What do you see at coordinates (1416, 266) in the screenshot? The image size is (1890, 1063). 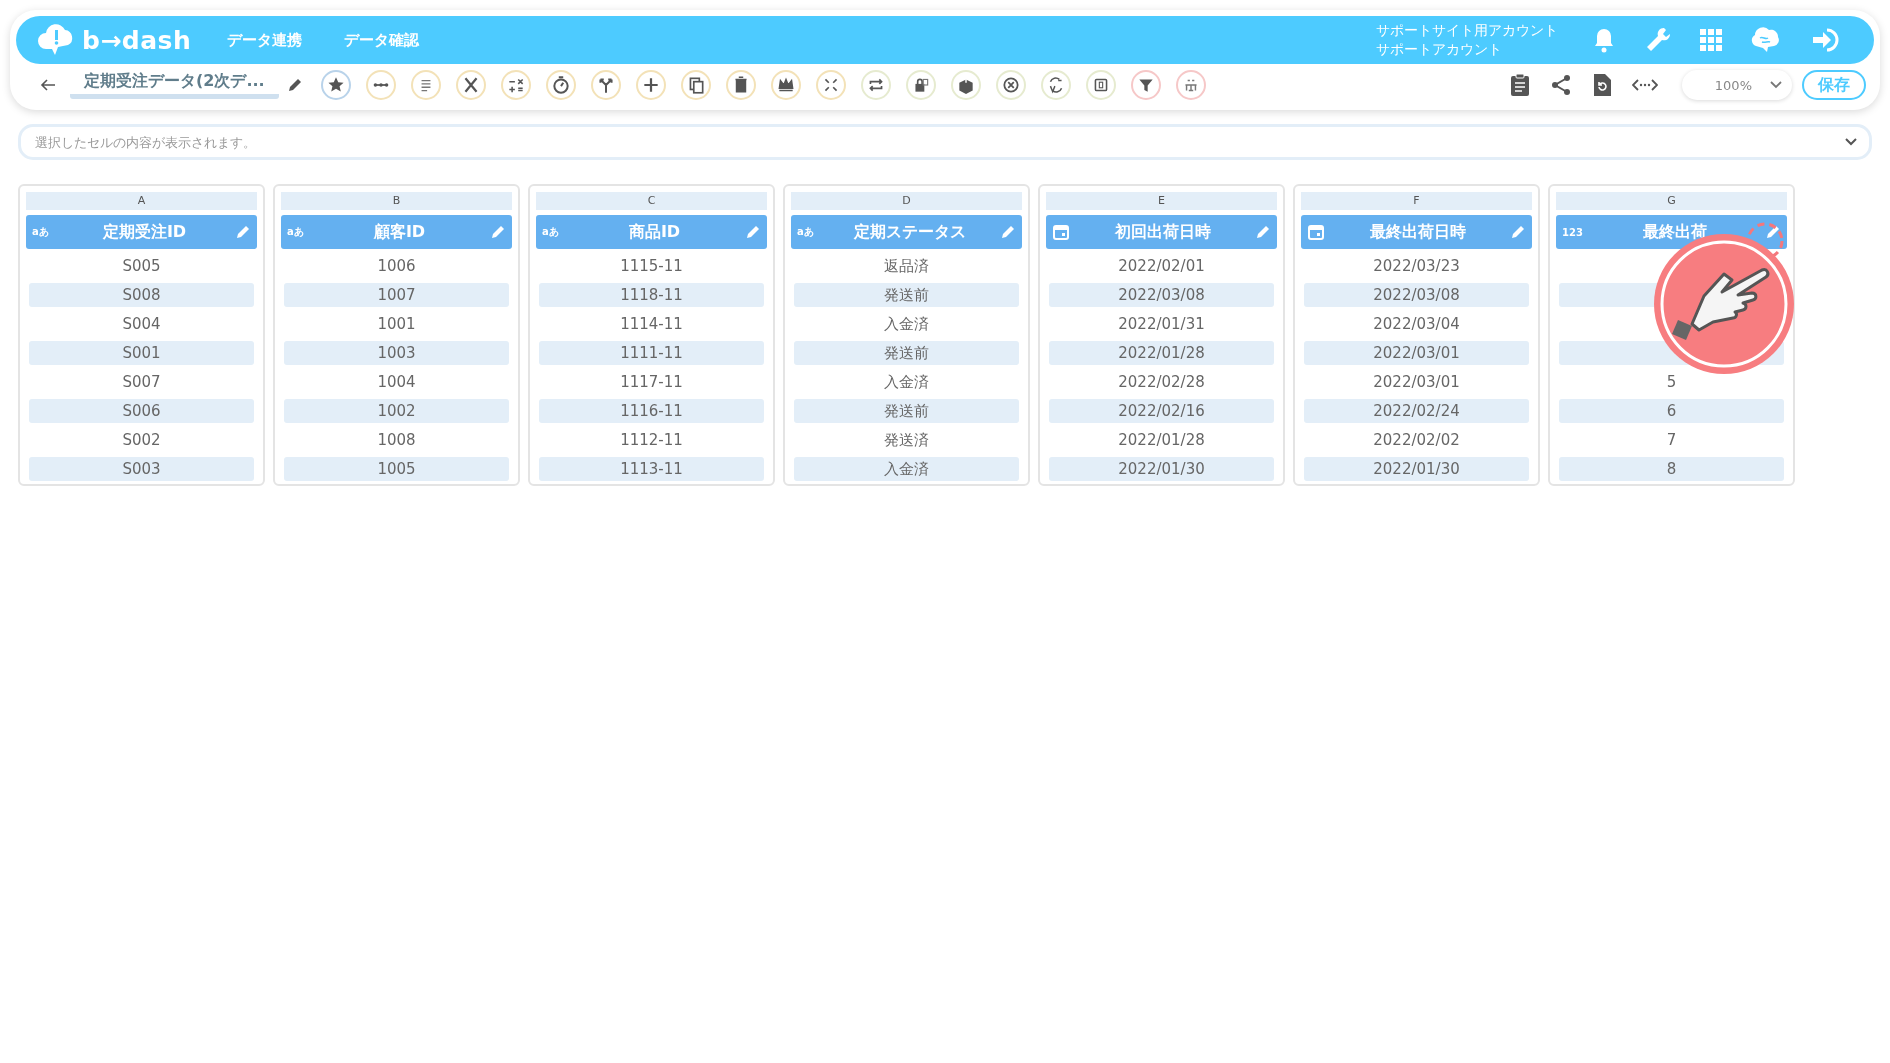 I see `table-cell-text: 2022/03/23` at bounding box center [1416, 266].